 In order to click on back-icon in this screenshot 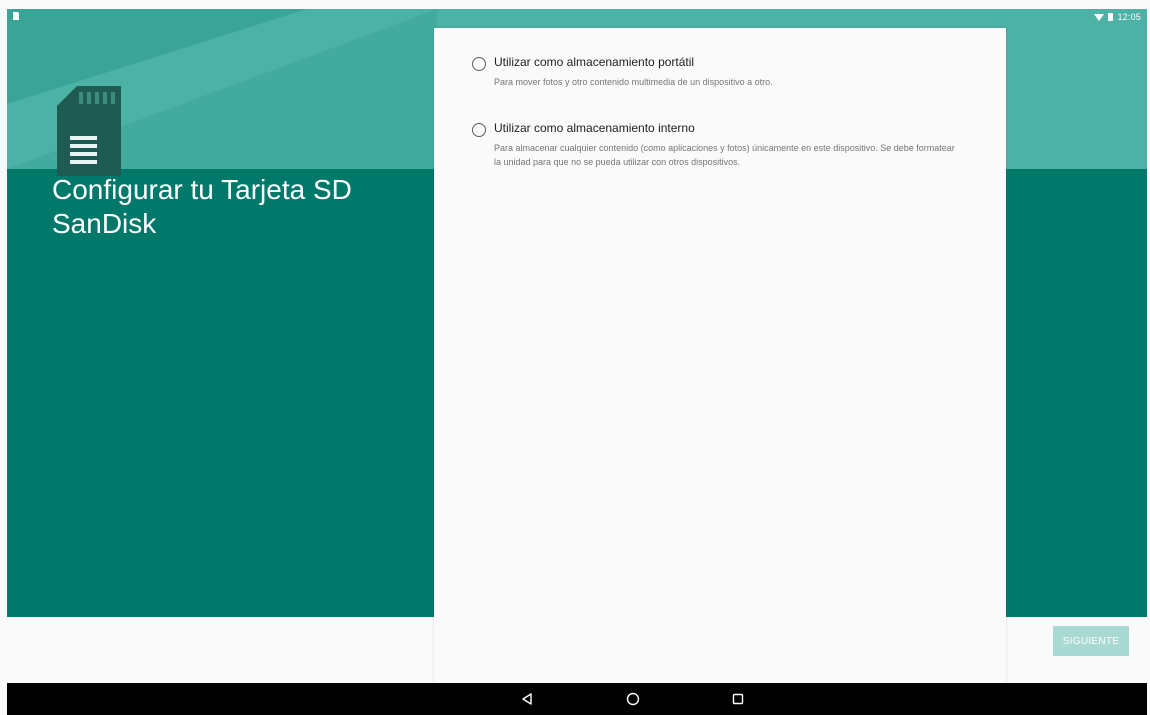, I will do `click(527, 699)`.